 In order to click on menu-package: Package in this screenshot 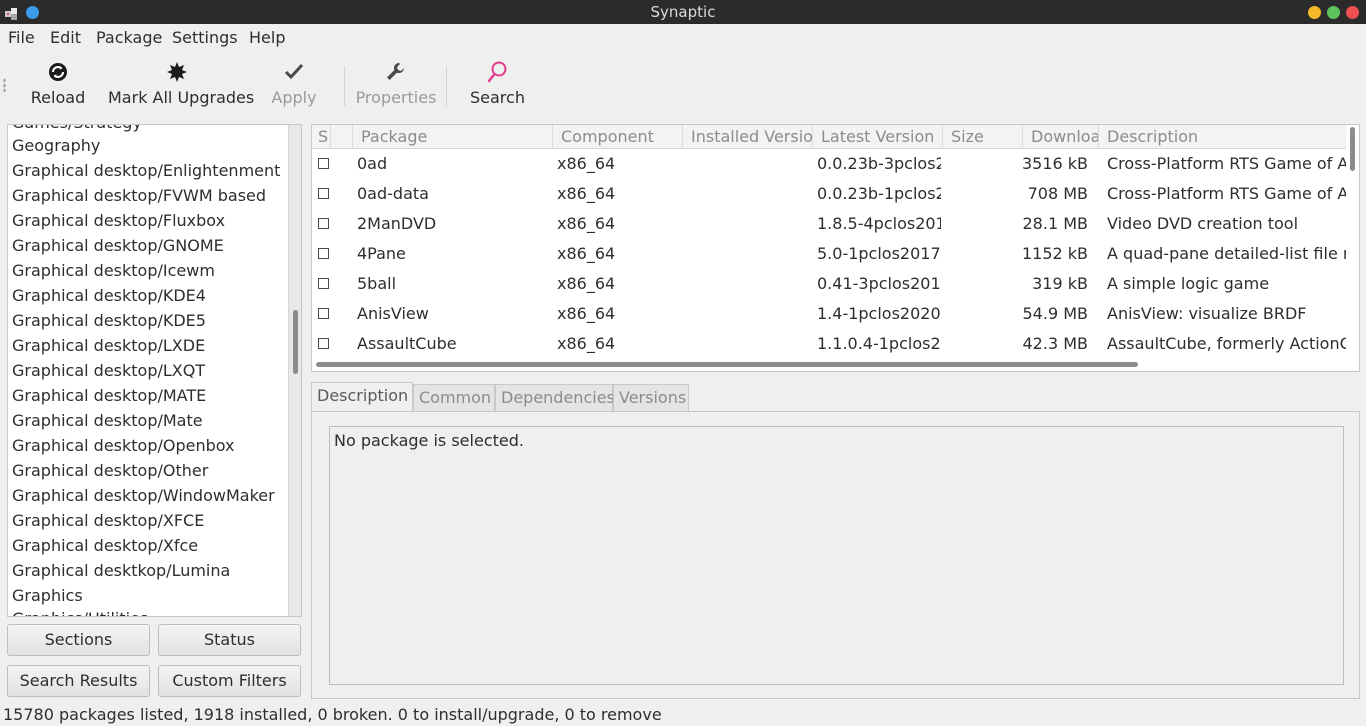, I will do `click(129, 37)`.